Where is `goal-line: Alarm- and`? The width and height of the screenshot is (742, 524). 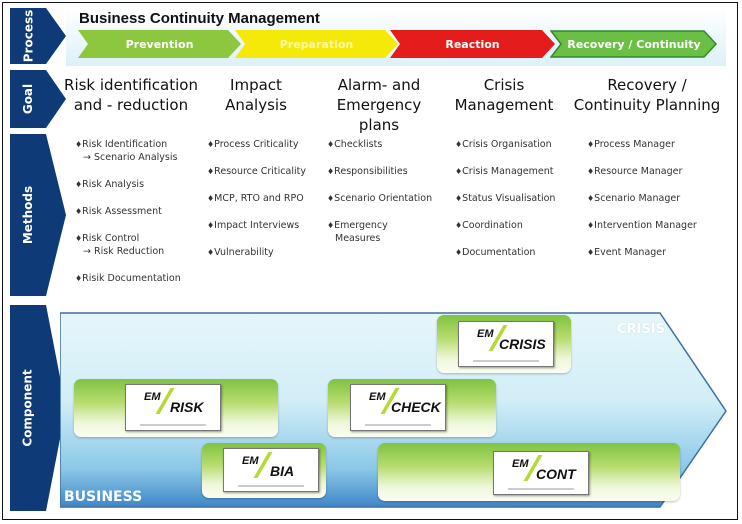
goal-line: Alarm- and is located at coordinates (379, 85).